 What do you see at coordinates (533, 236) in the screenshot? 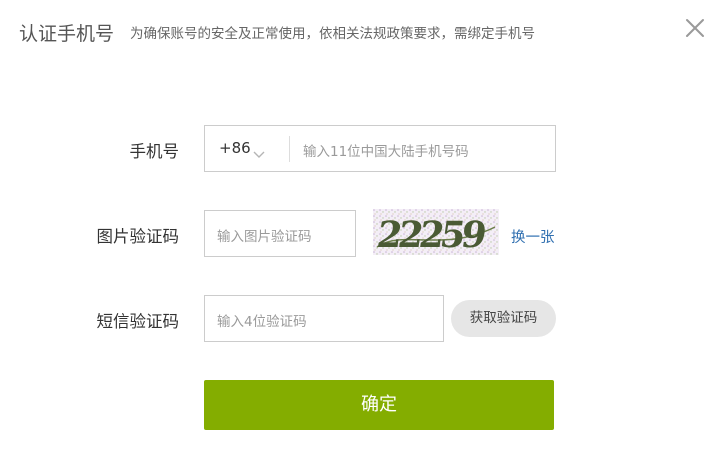
I see `refresh-captcha-link: 换一张` at bounding box center [533, 236].